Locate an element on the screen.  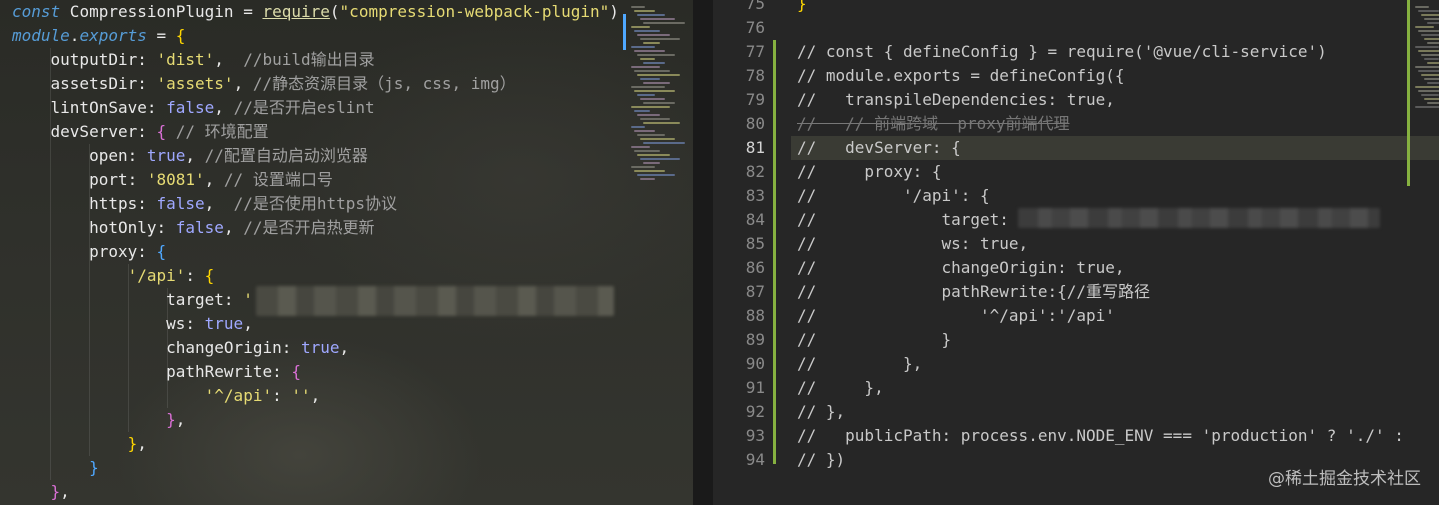
code-token: pathRewrite: is located at coordinates (152, 371).